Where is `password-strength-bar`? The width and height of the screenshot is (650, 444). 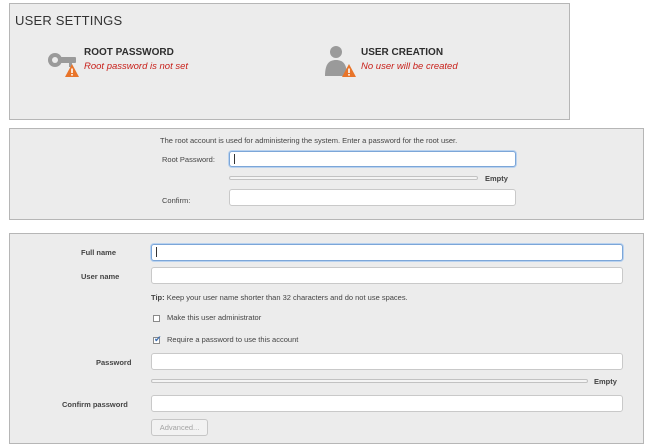 password-strength-bar is located at coordinates (369, 381).